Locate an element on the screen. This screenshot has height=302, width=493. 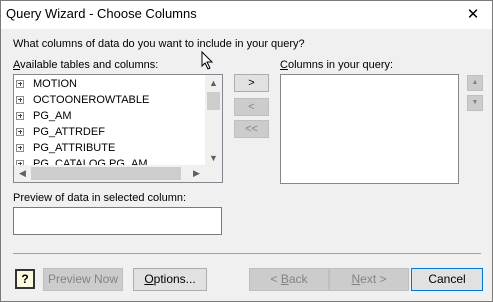
list-item: PG_ATTRIBUTE is located at coordinates (65, 148).